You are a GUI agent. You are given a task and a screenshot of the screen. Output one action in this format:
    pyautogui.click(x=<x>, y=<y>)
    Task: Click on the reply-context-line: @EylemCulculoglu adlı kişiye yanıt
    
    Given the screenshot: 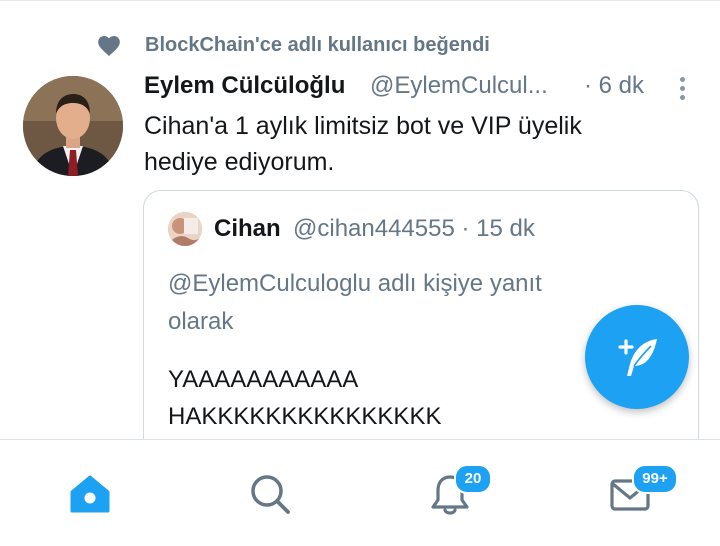 What is the action you would take?
    pyautogui.click(x=355, y=283)
    